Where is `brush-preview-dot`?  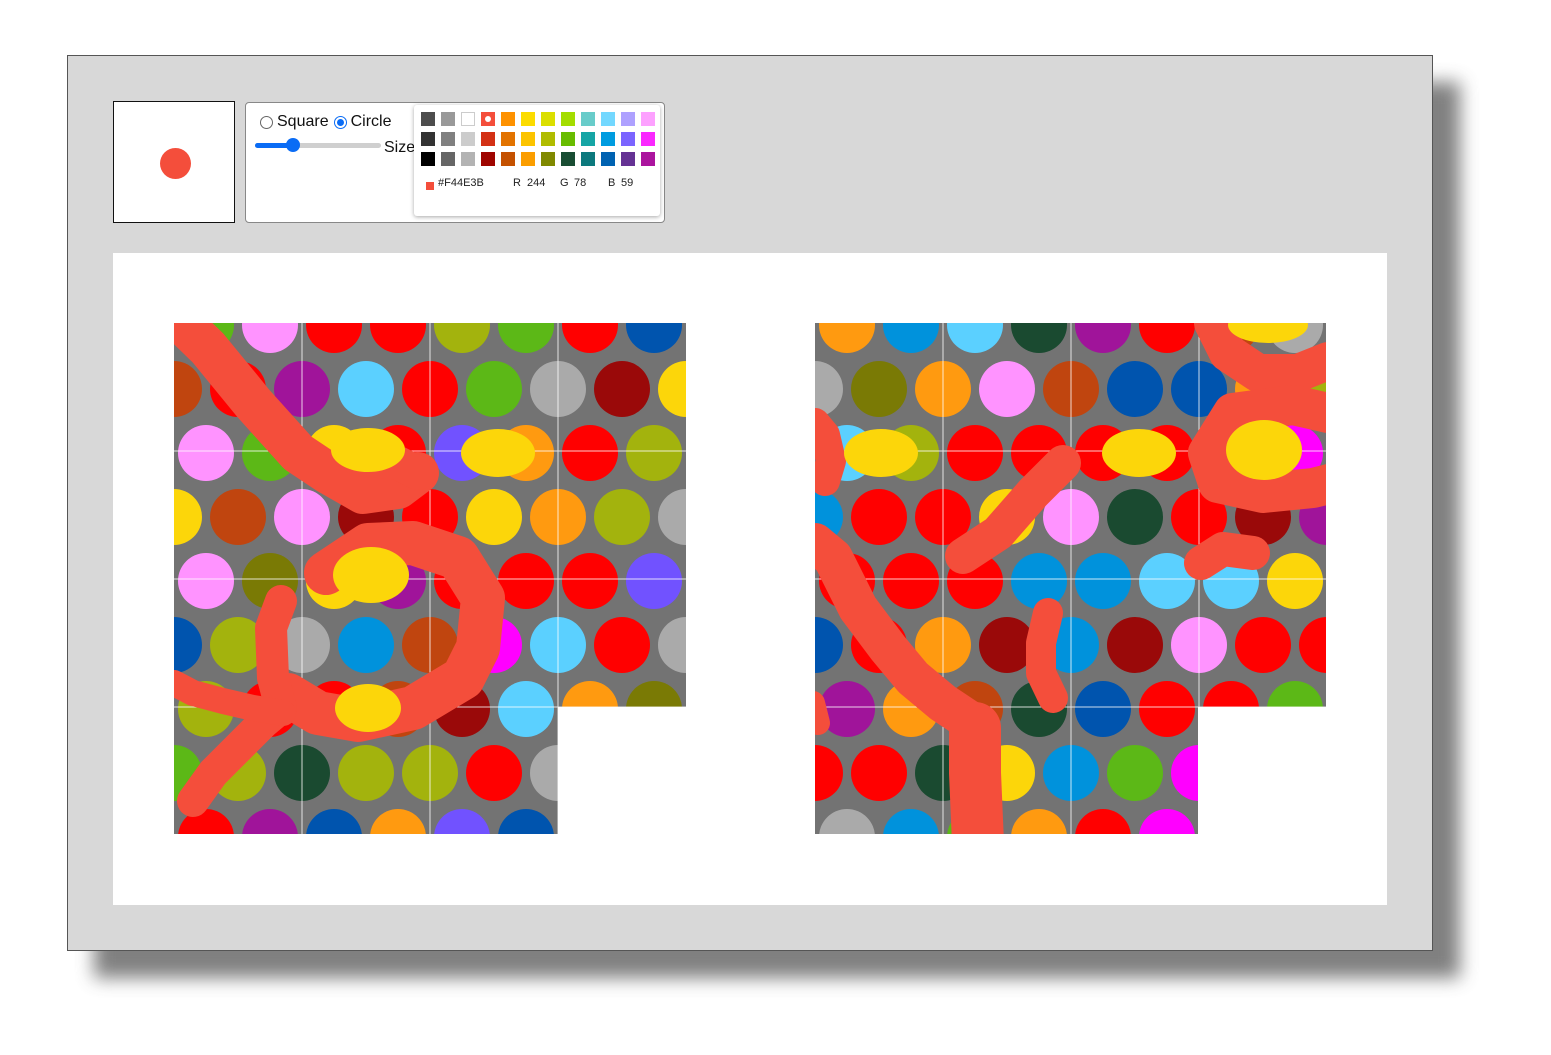 brush-preview-dot is located at coordinates (175, 163).